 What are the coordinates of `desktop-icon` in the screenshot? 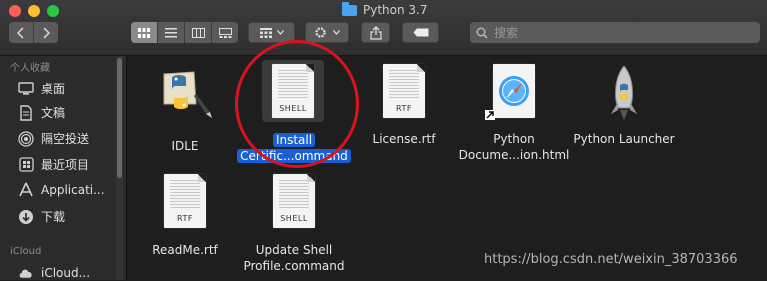 It's located at (26, 89).